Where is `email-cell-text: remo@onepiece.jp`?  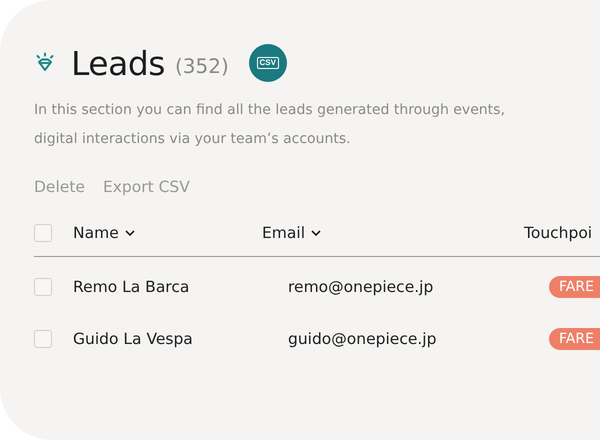
email-cell-text: remo@onepiece.jp is located at coordinates (361, 287).